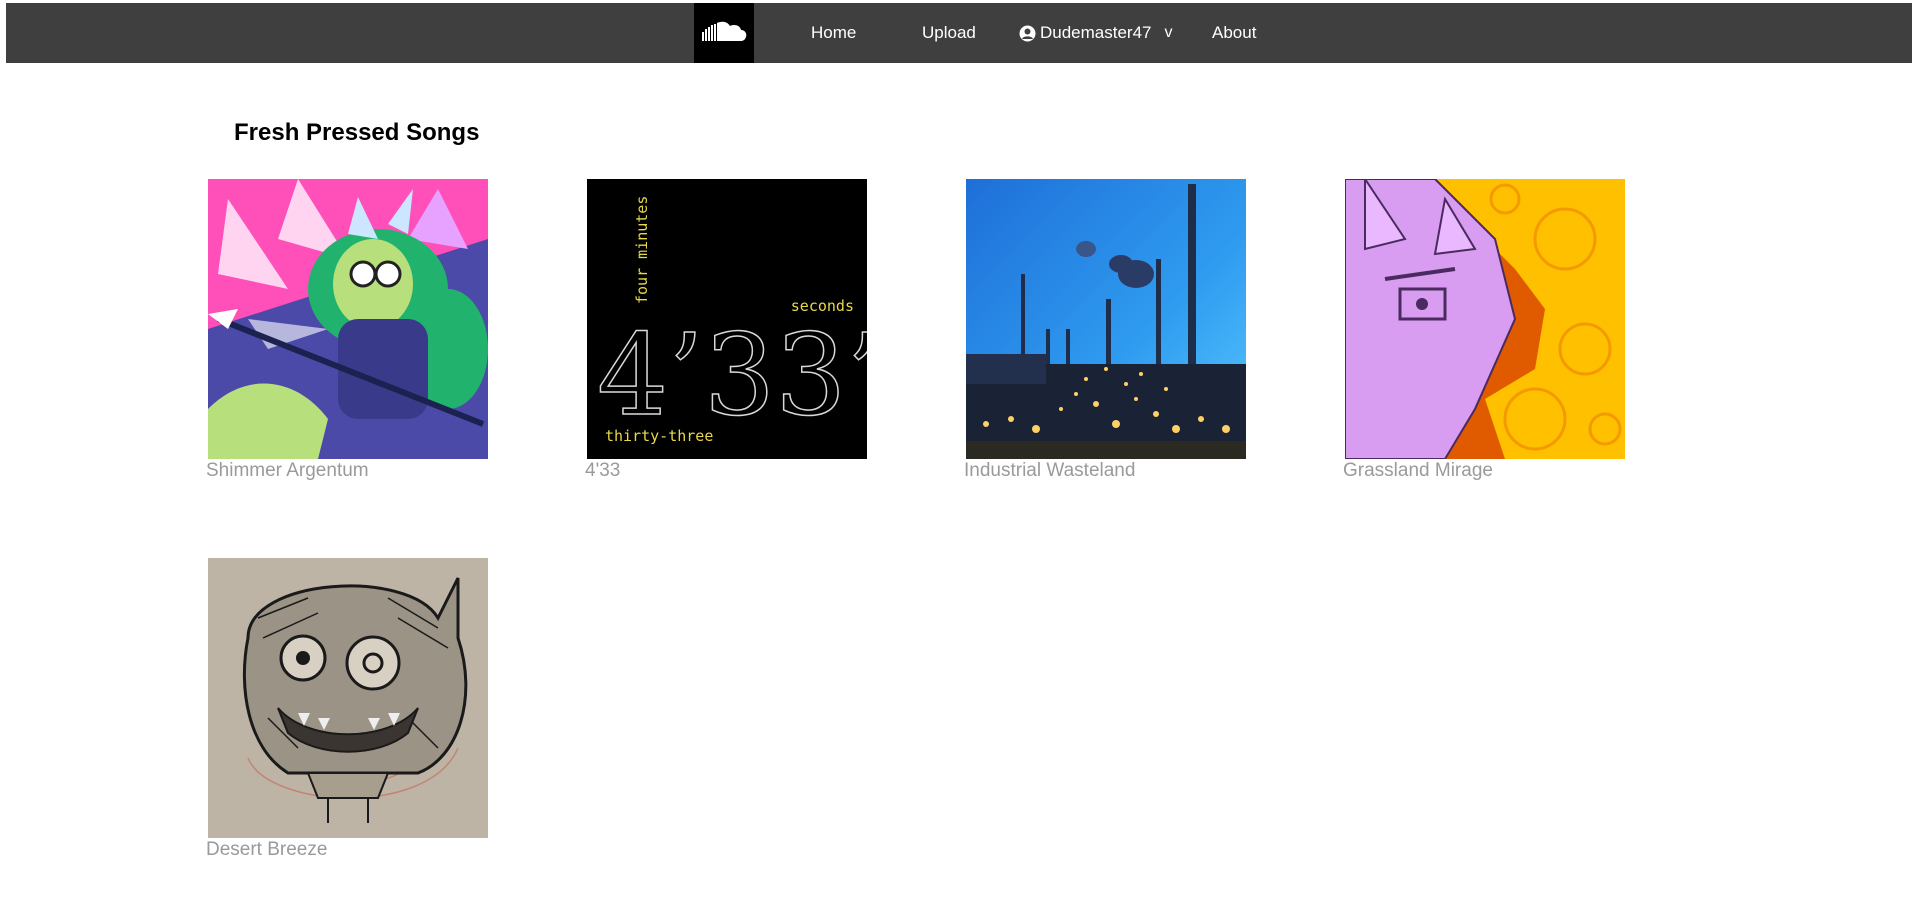 Image resolution: width=1918 pixels, height=920 pixels. I want to click on user-menu-dropdown: Dudemaster47 v, so click(1096, 33).